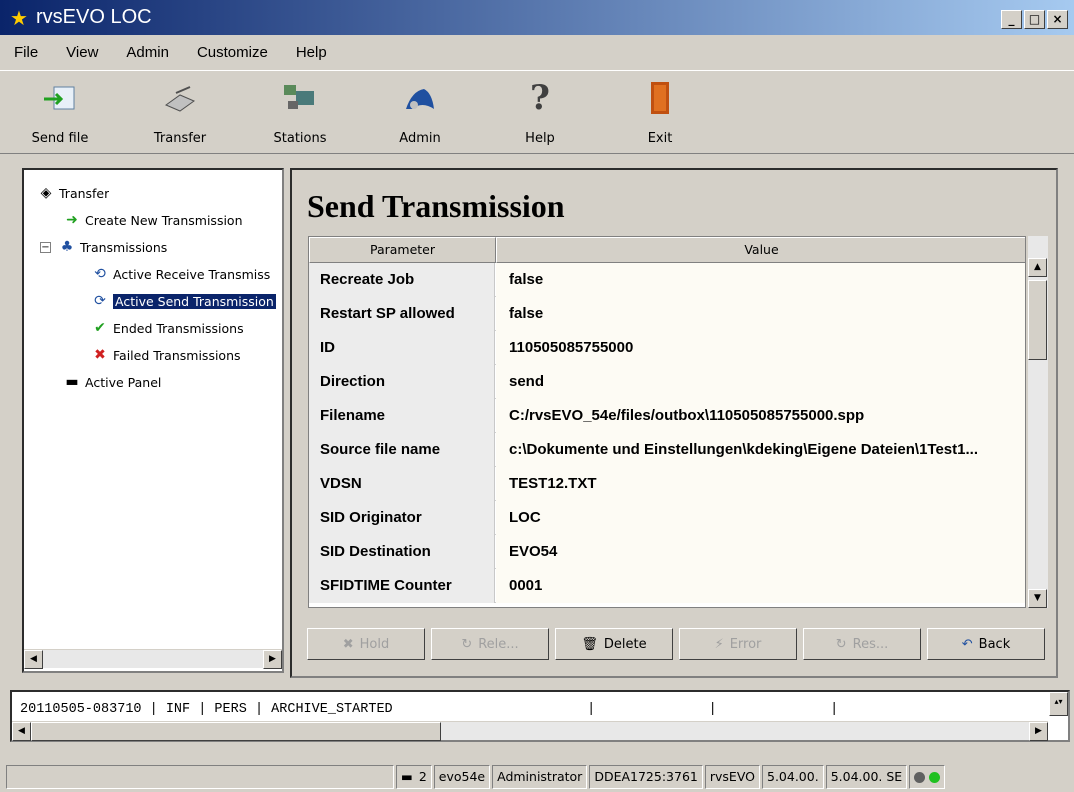  Describe the element at coordinates (667, 552) in the screenshot. I see `table-row: SID Destination EVO54` at that location.